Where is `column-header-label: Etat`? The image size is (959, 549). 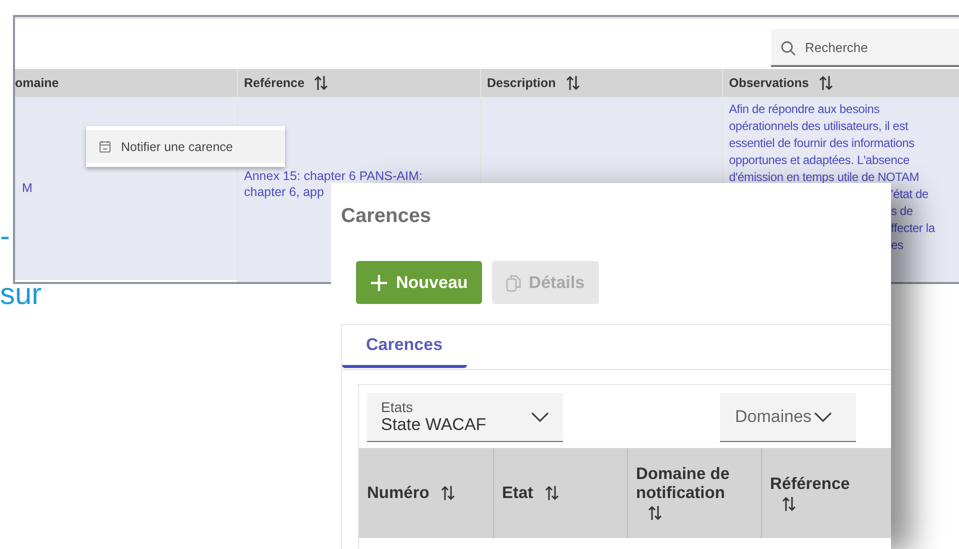
column-header-label: Etat is located at coordinates (518, 493).